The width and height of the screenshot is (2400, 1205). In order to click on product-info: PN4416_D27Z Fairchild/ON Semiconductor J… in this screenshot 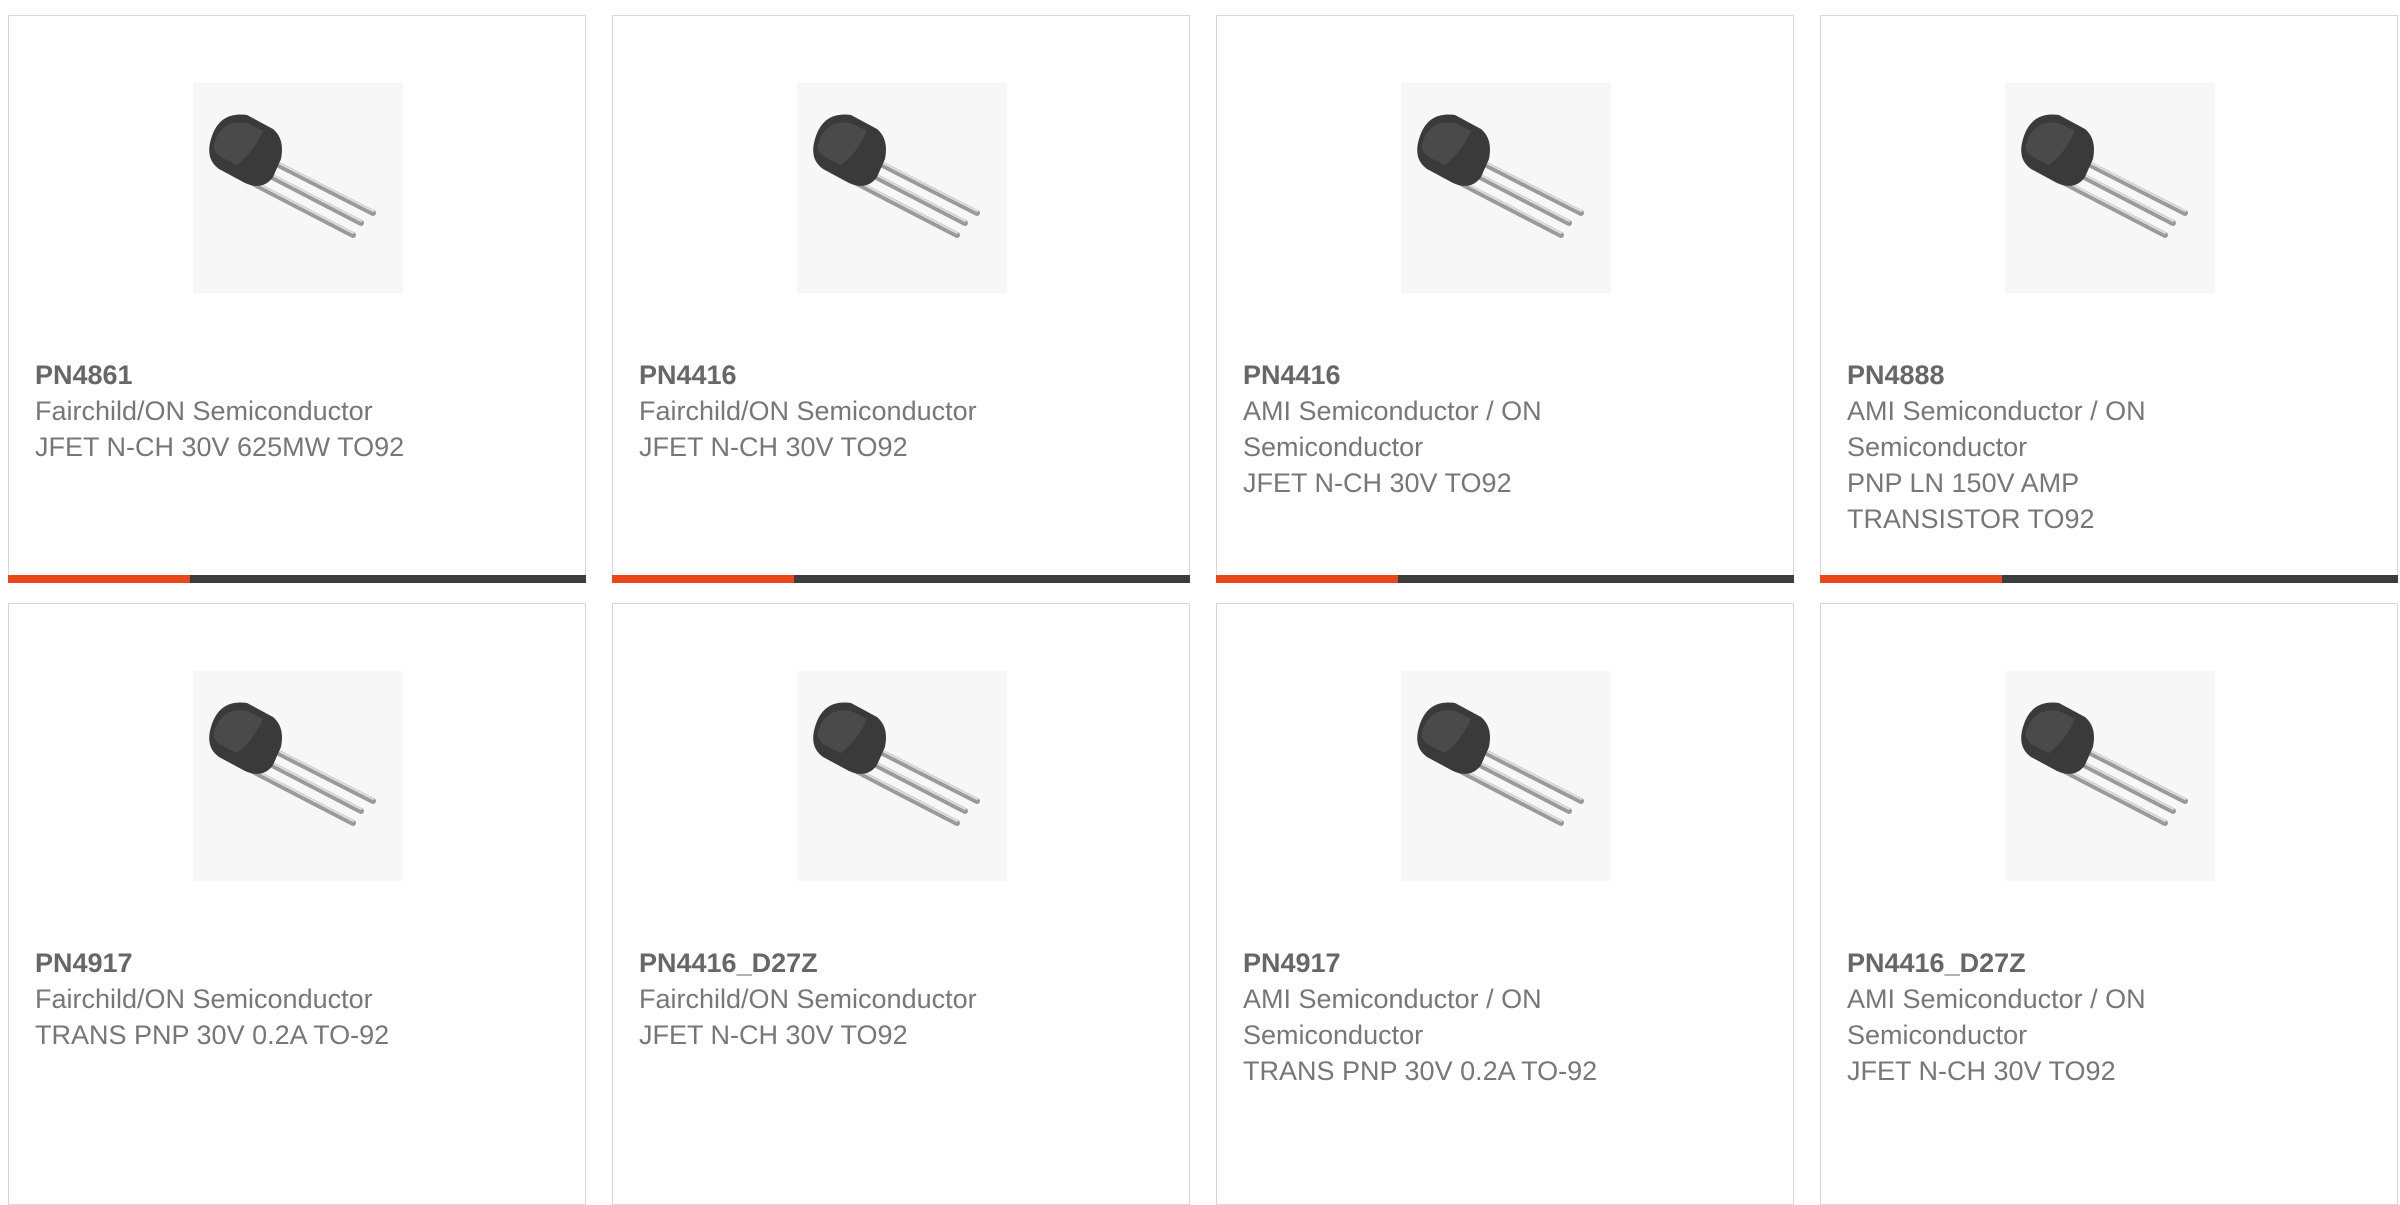, I will do `click(901, 999)`.